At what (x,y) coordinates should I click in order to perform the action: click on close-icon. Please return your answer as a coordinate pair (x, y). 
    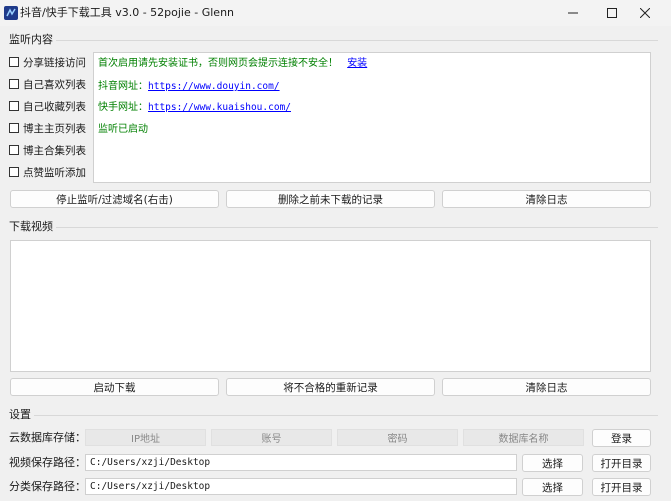
    Looking at the image, I should click on (645, 13).